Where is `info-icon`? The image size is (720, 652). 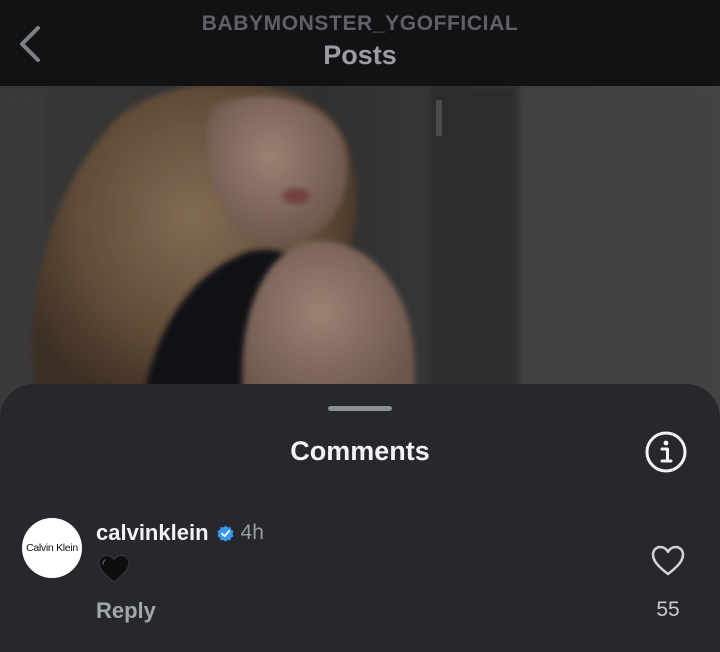 info-icon is located at coordinates (666, 452).